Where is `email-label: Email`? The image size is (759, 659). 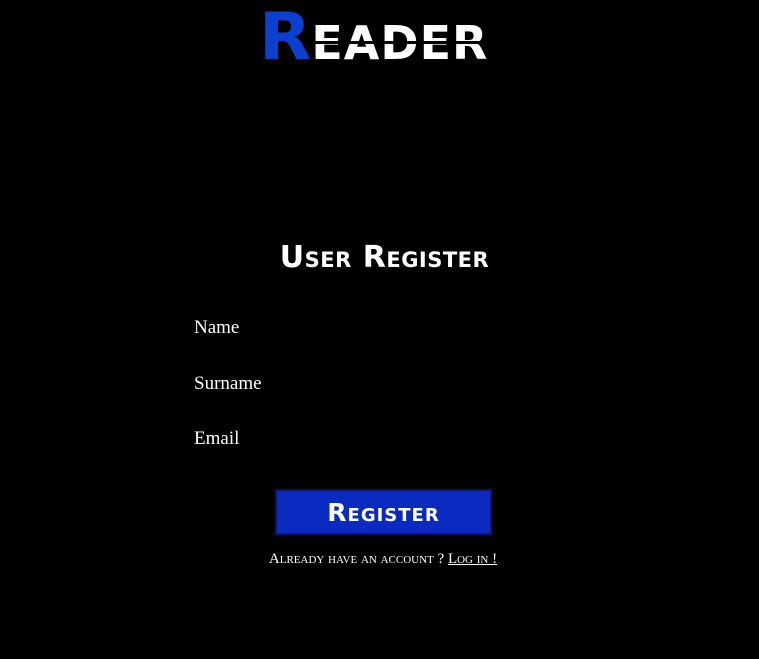
email-label: Email is located at coordinates (217, 438).